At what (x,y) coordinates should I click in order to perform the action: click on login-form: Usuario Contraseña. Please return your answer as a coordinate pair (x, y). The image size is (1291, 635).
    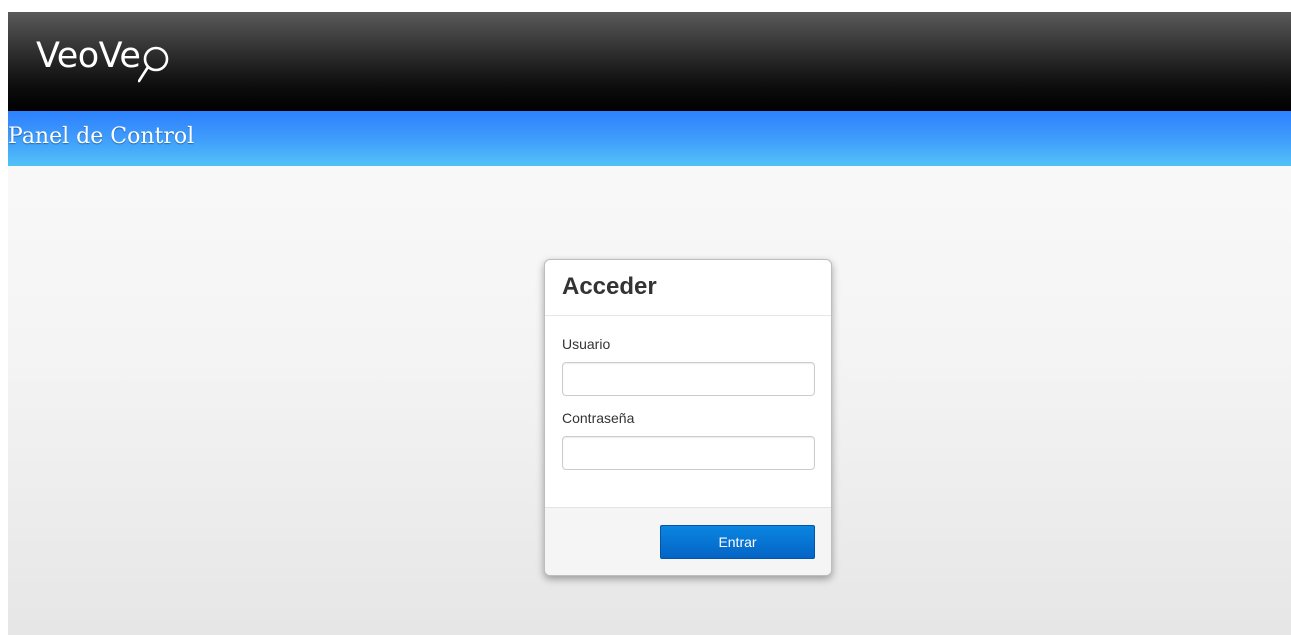
    Looking at the image, I should click on (688, 411).